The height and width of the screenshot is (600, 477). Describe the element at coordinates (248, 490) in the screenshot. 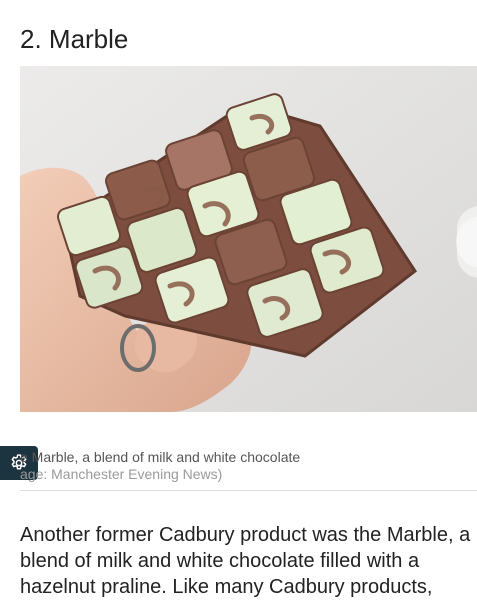

I see `caption-divider` at that location.